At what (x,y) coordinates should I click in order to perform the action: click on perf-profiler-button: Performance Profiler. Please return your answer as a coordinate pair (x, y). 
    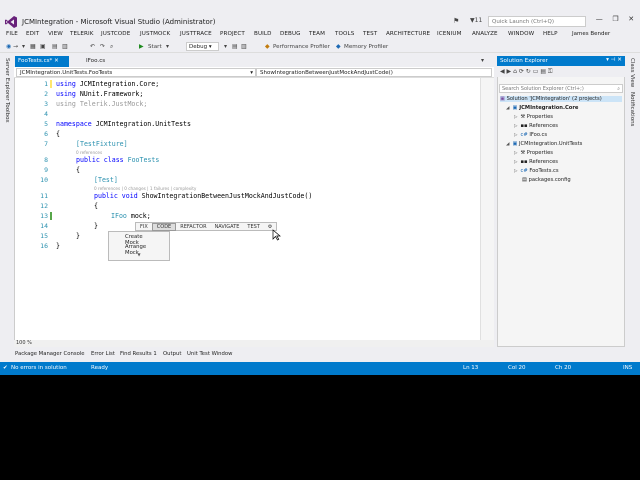
    Looking at the image, I should click on (301, 47).